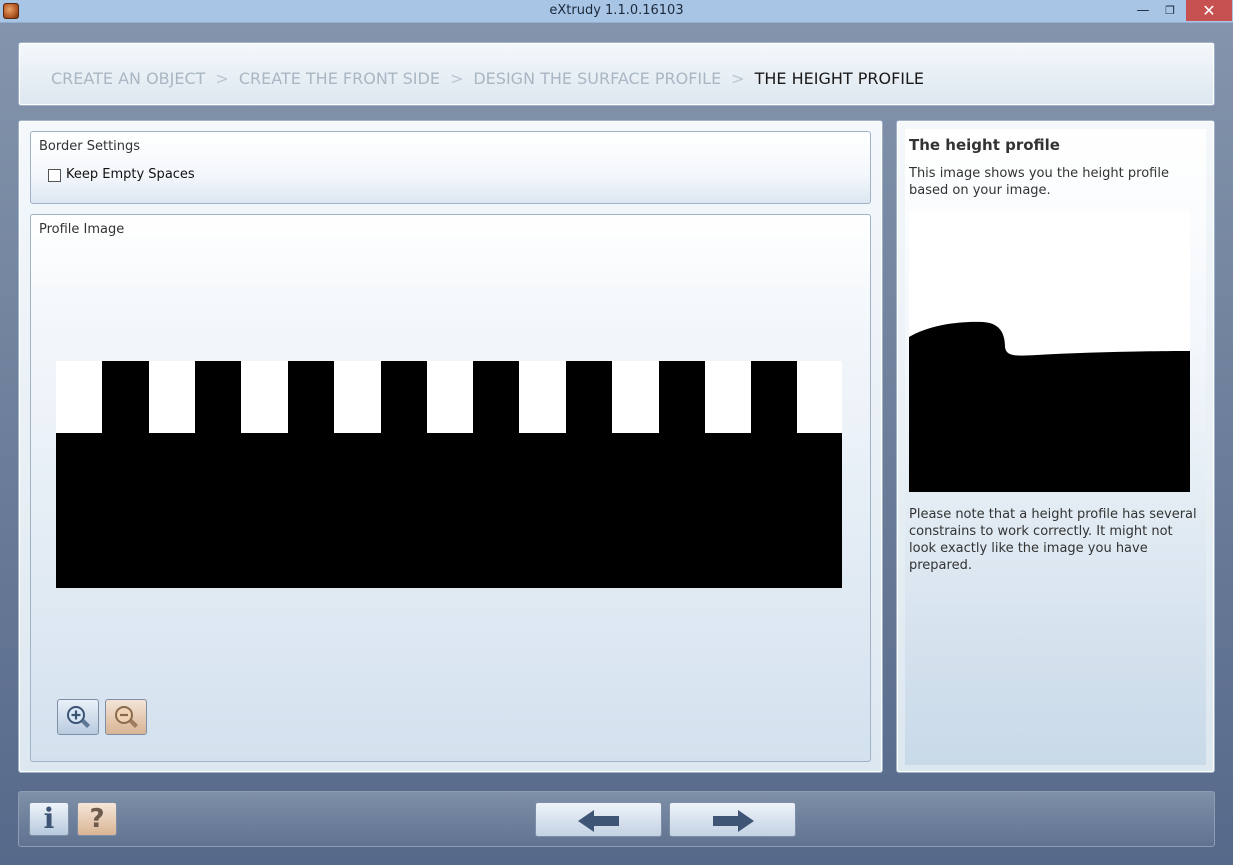  I want to click on close-button: ✕, so click(1209, 10).